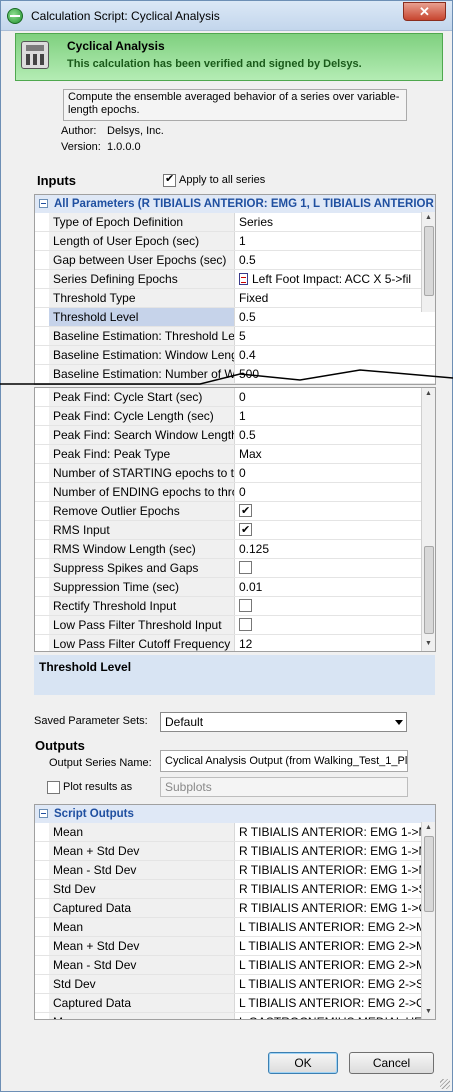 The width and height of the screenshot is (453, 1092). What do you see at coordinates (335, 355) in the screenshot?
I see `param-value: 0.4` at bounding box center [335, 355].